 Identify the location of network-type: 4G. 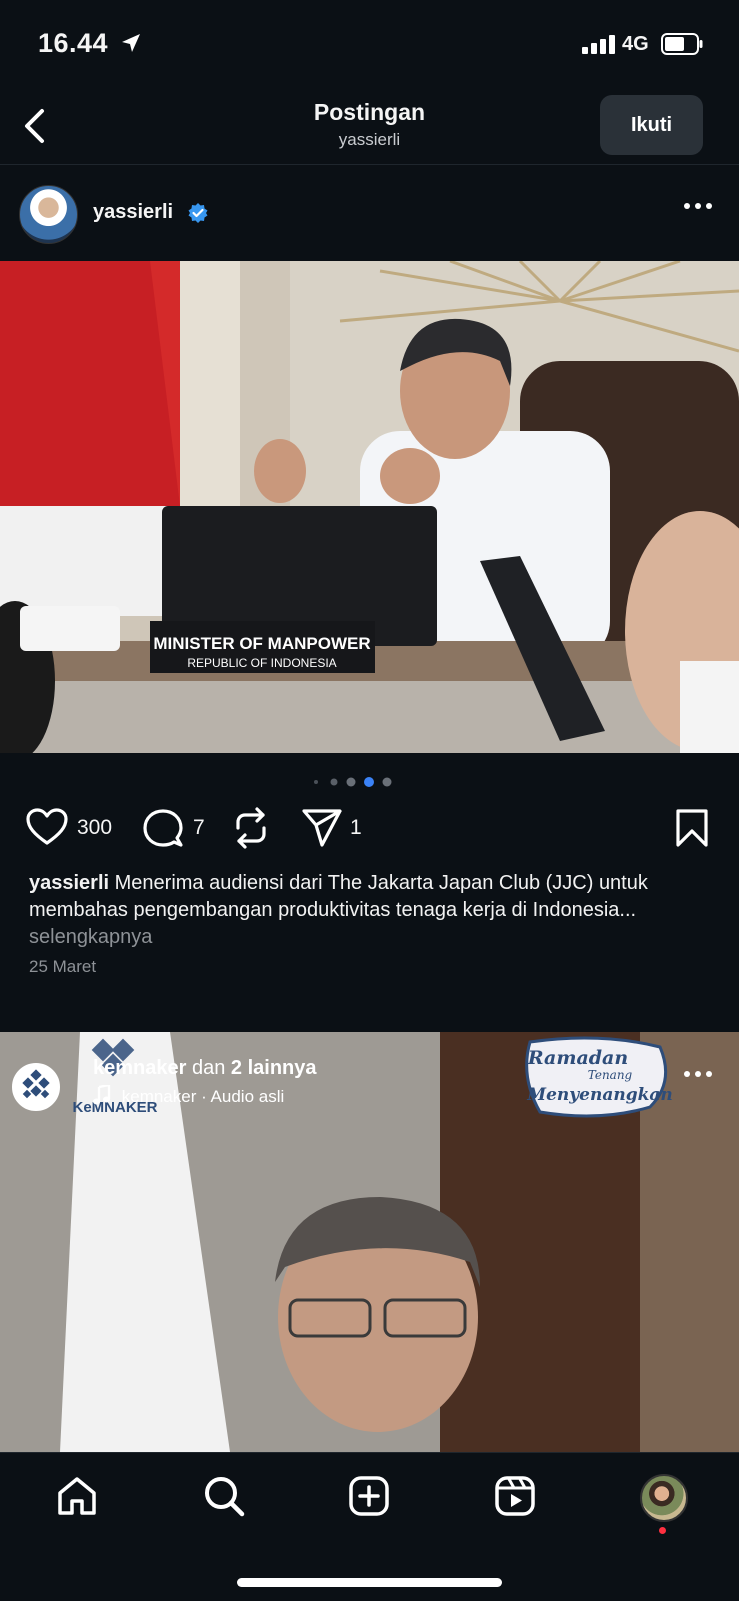
(635, 44).